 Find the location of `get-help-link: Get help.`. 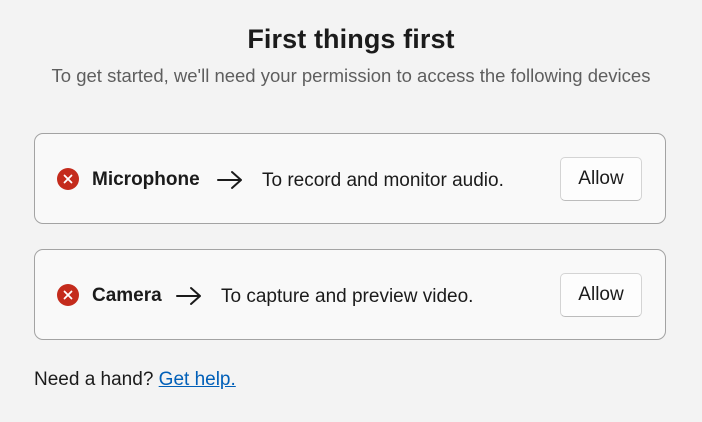

get-help-link: Get help. is located at coordinates (197, 379).